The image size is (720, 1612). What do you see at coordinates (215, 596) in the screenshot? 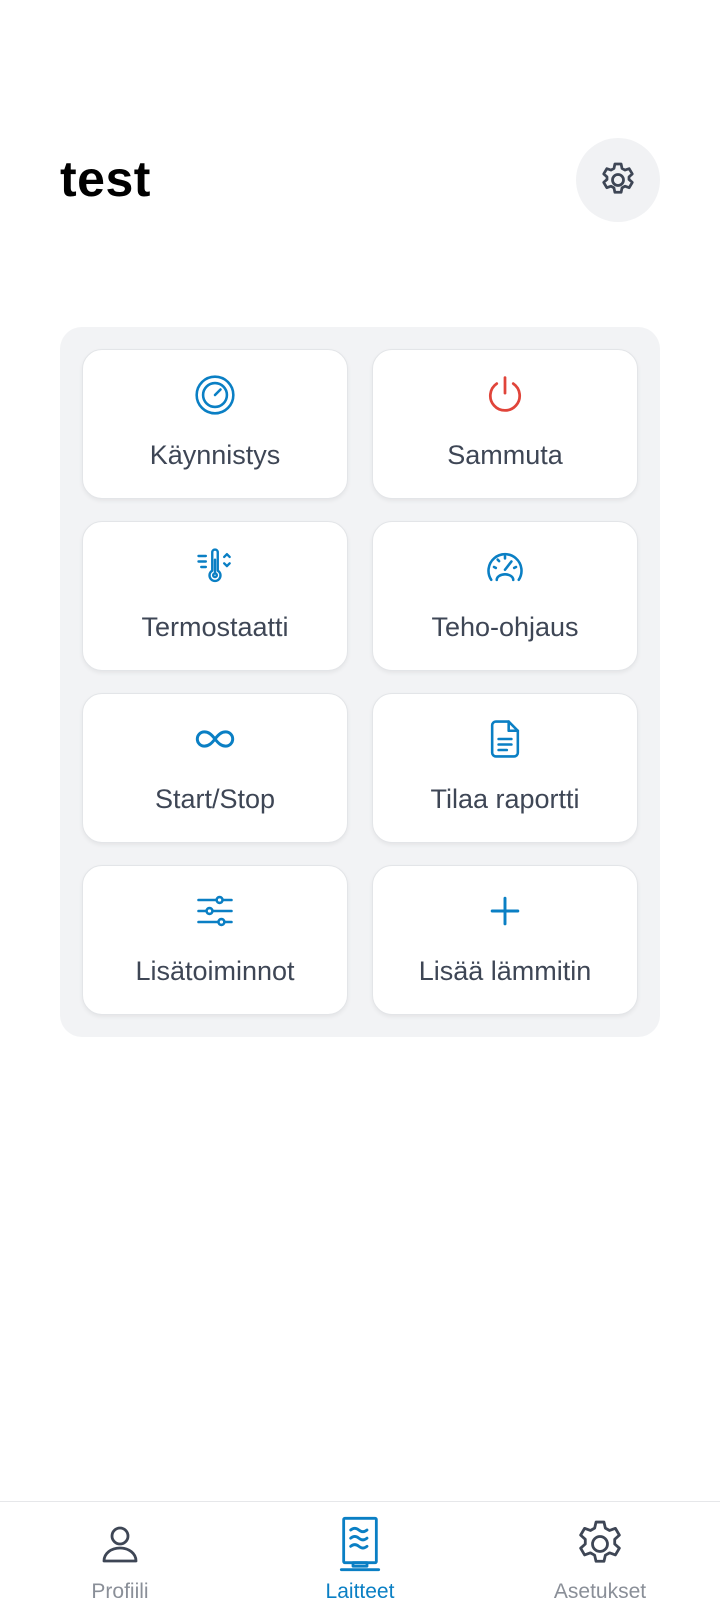
I see `tile-termostaatti: Termostaatti` at bounding box center [215, 596].